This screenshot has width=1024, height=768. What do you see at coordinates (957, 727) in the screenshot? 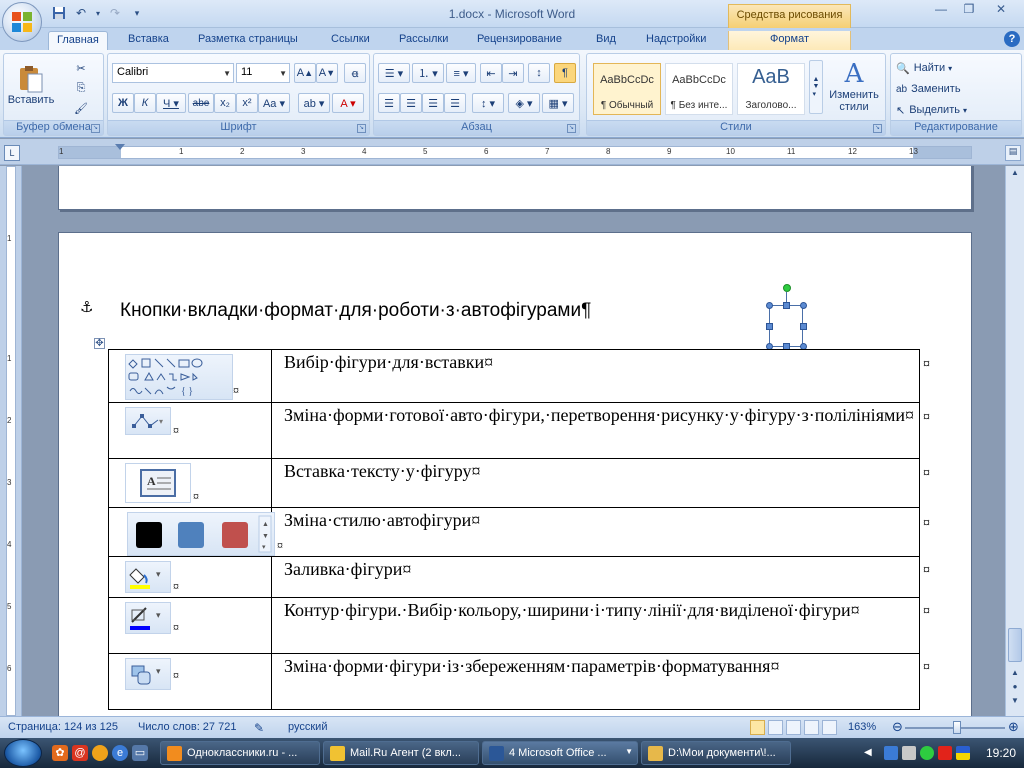
I see `zoom-slider-knob` at bounding box center [957, 727].